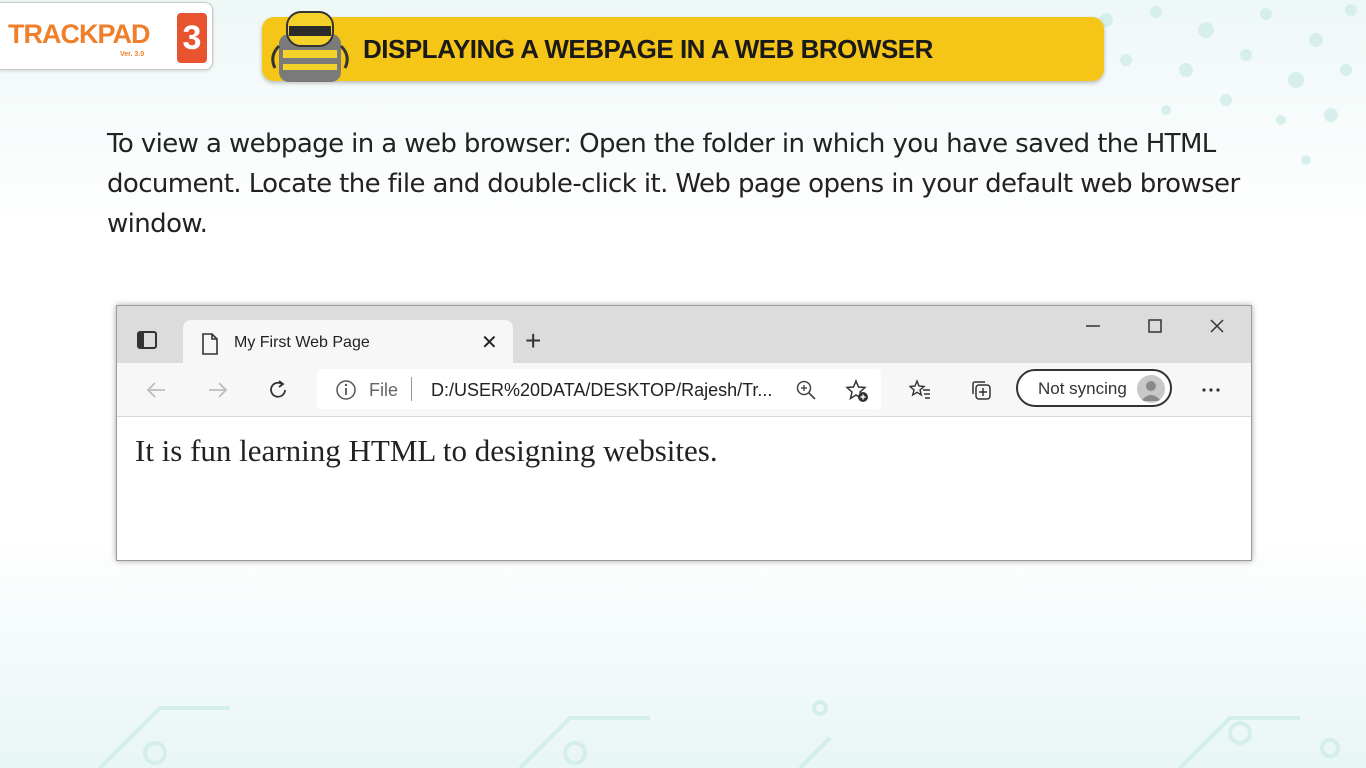 This screenshot has height=768, width=1366. I want to click on profile-sync-button: Not syncing, so click(1094, 388).